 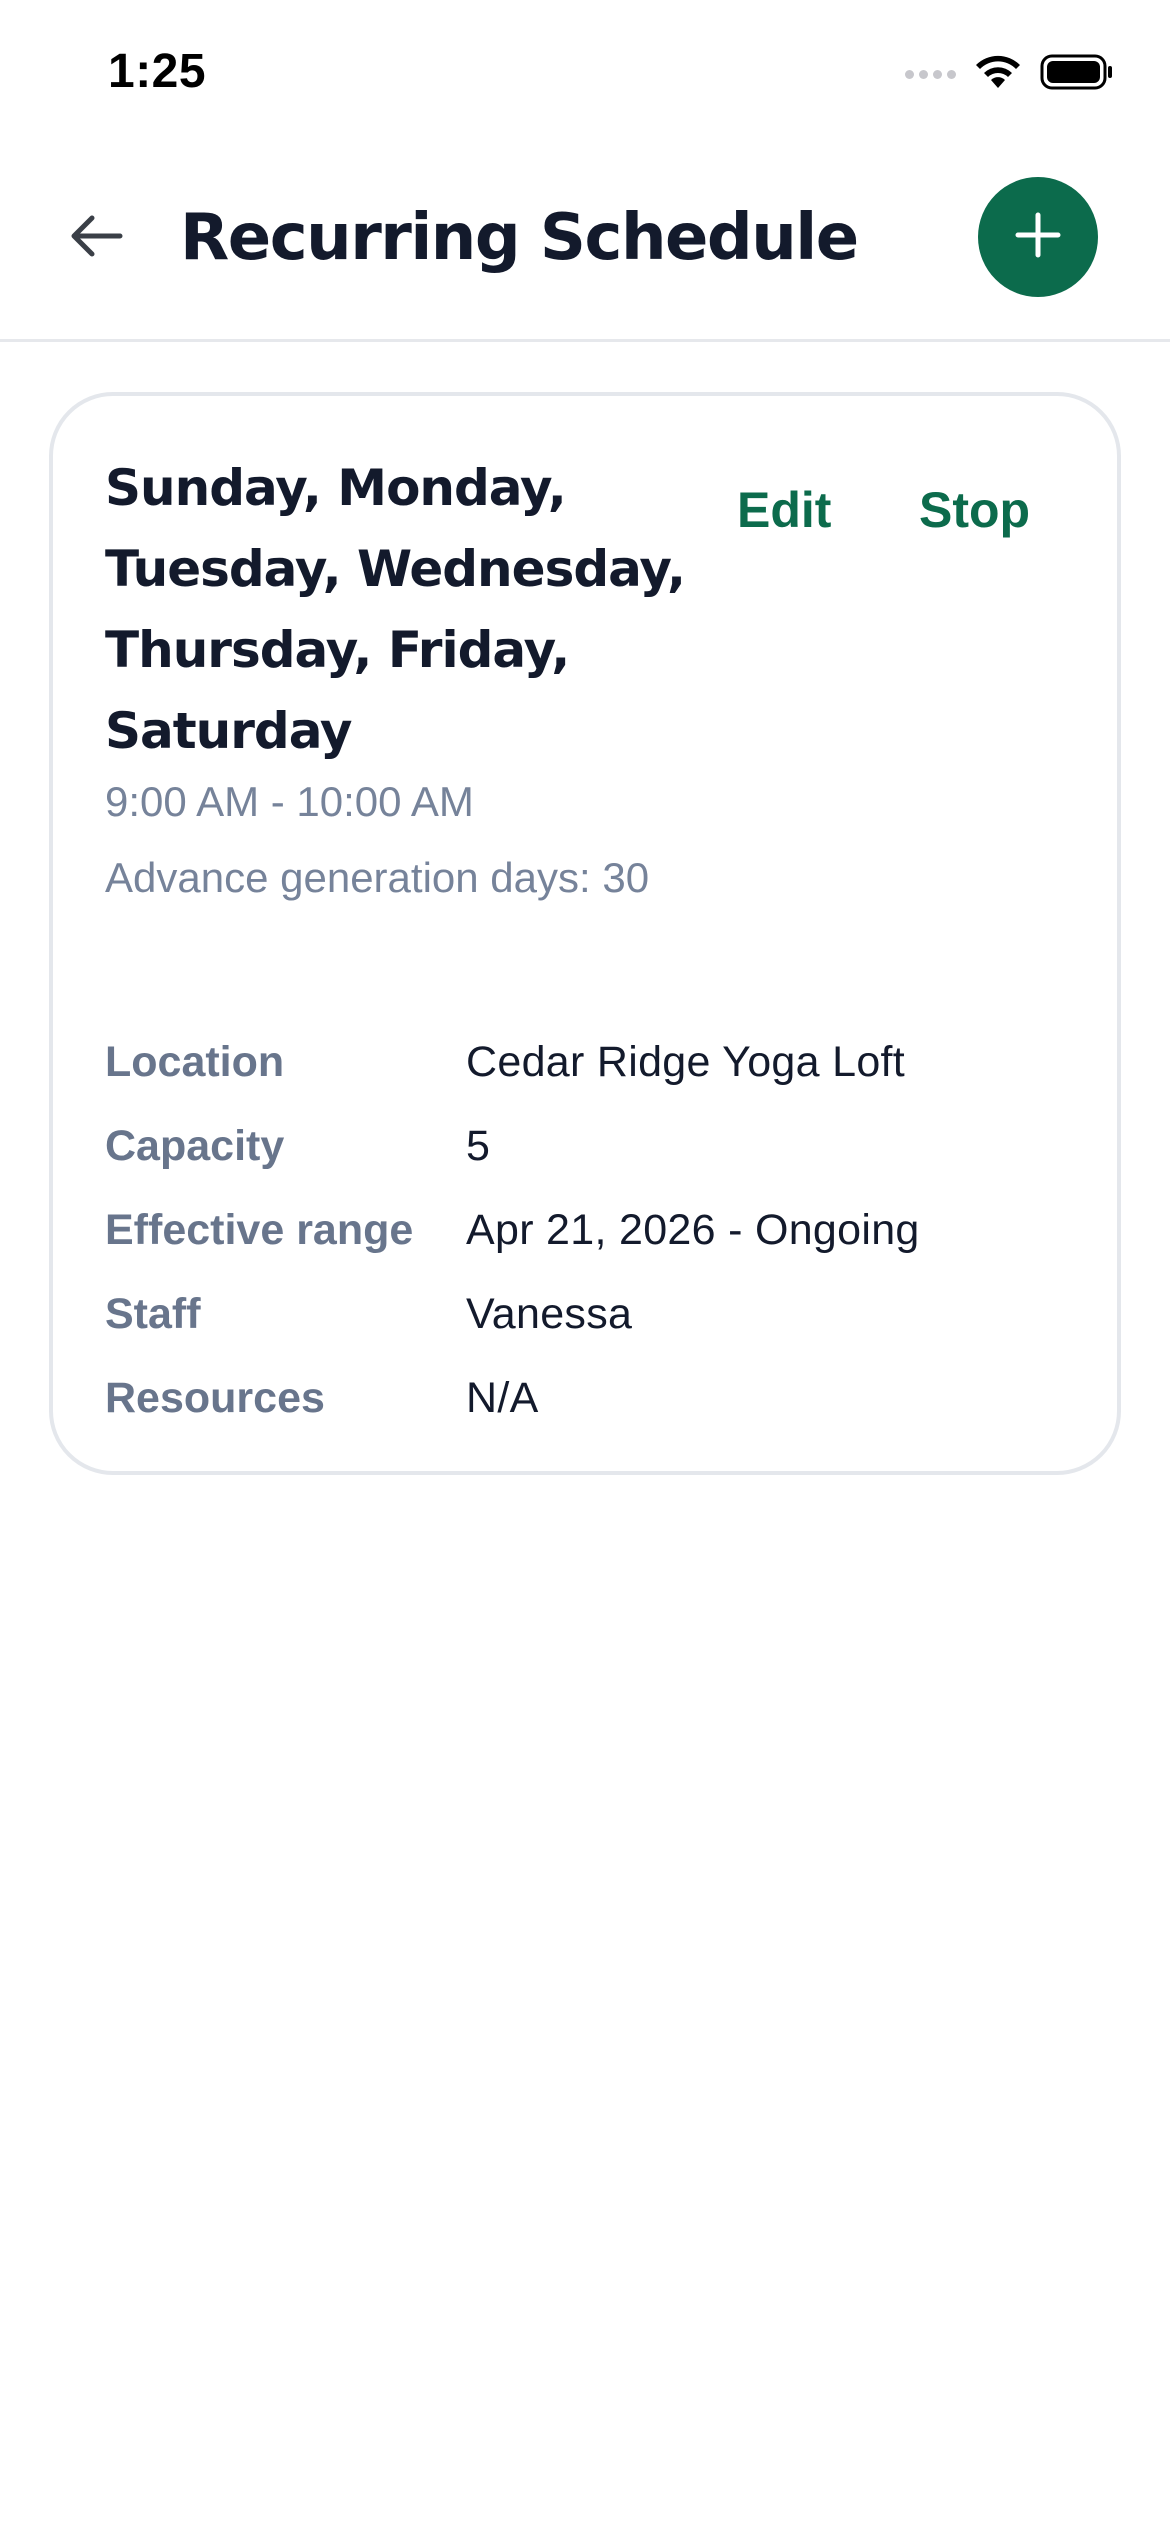 I want to click on back-button, so click(x=96, y=238).